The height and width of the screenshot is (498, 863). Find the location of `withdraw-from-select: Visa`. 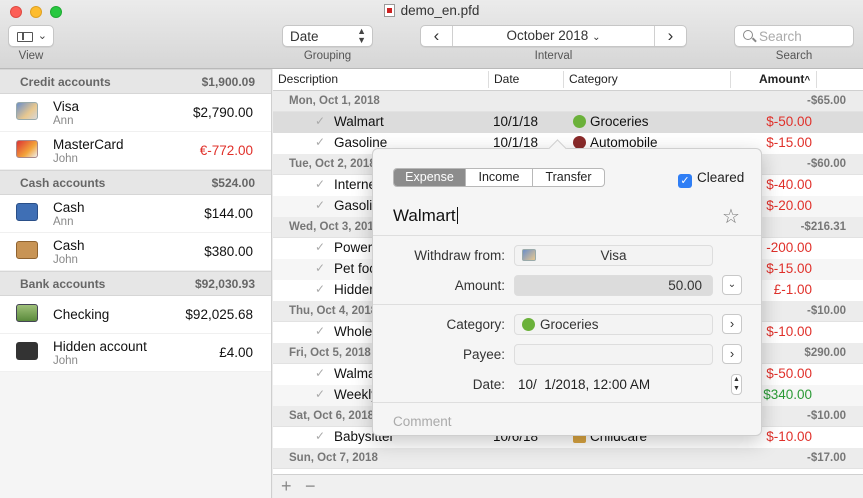

withdraw-from-select: Visa is located at coordinates (613, 255).